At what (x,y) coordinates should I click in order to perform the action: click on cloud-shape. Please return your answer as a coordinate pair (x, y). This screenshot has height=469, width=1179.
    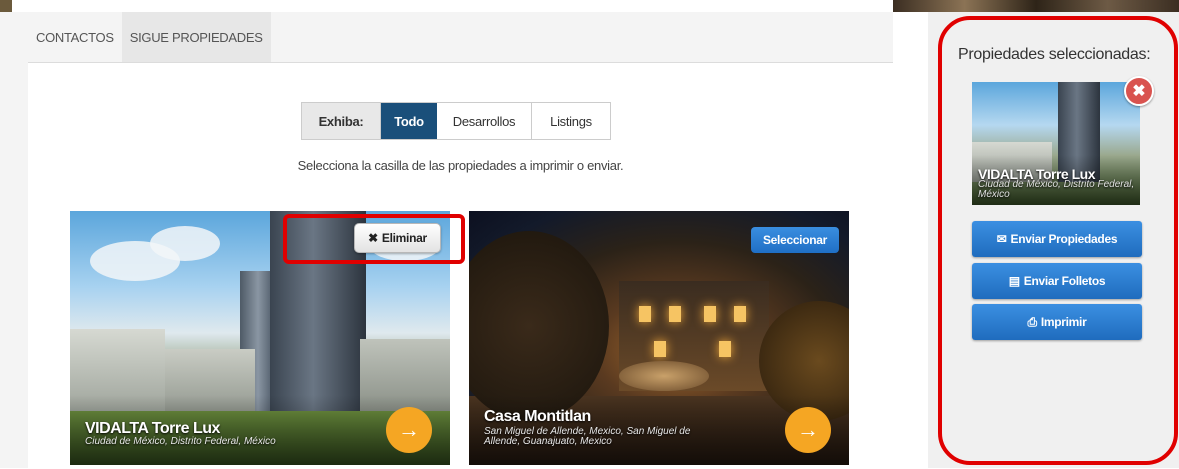
    Looking at the image, I should click on (185, 243).